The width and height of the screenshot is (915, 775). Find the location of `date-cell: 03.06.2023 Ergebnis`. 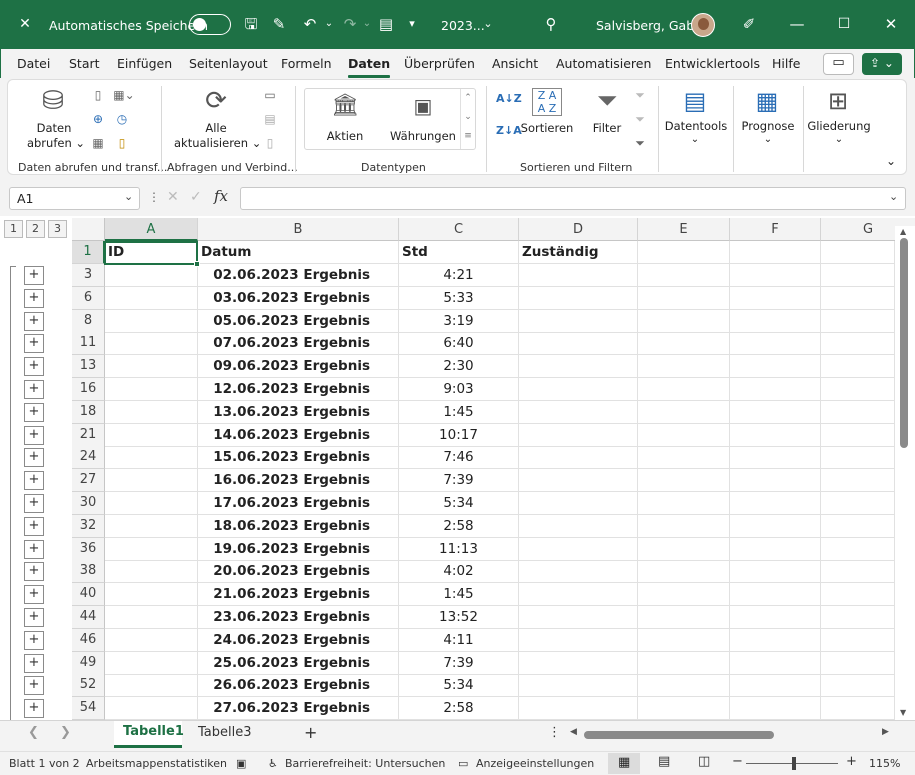

date-cell: 03.06.2023 Ergebnis is located at coordinates (298, 298).